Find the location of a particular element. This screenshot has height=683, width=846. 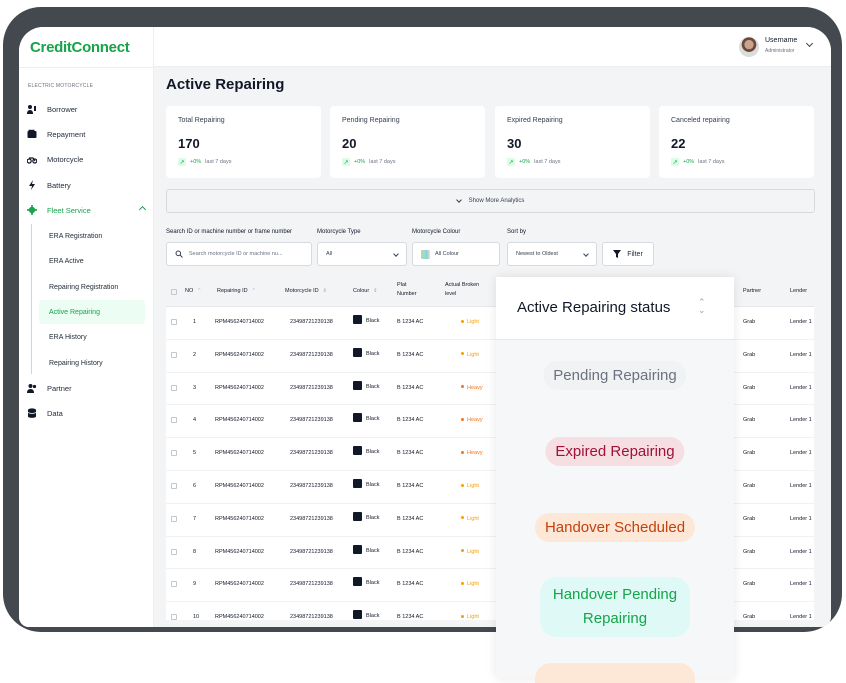

motorcycle-colour-label: Motorcycle Colour is located at coordinates (436, 232).